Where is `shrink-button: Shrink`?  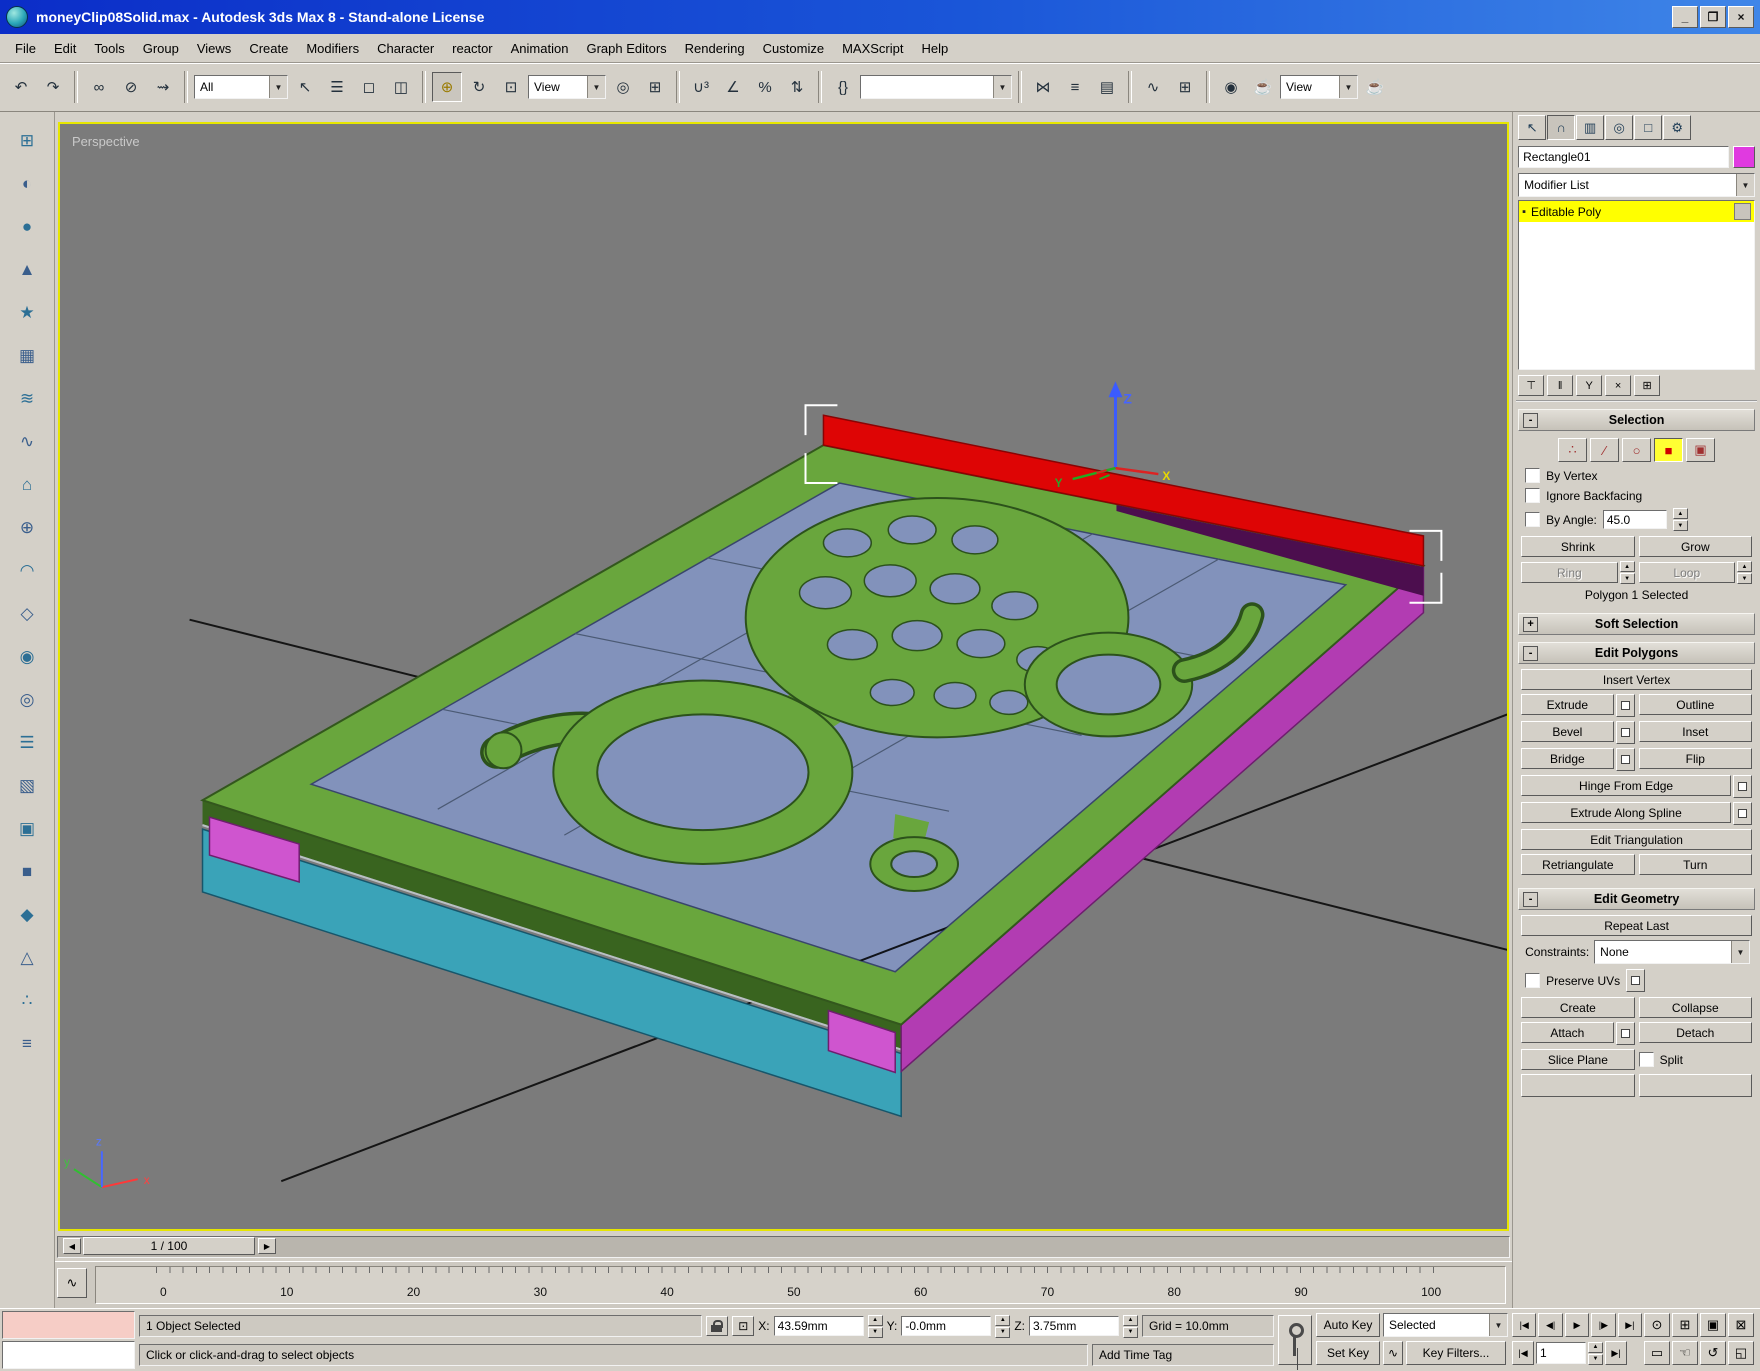
shrink-button: Shrink is located at coordinates (1578, 546).